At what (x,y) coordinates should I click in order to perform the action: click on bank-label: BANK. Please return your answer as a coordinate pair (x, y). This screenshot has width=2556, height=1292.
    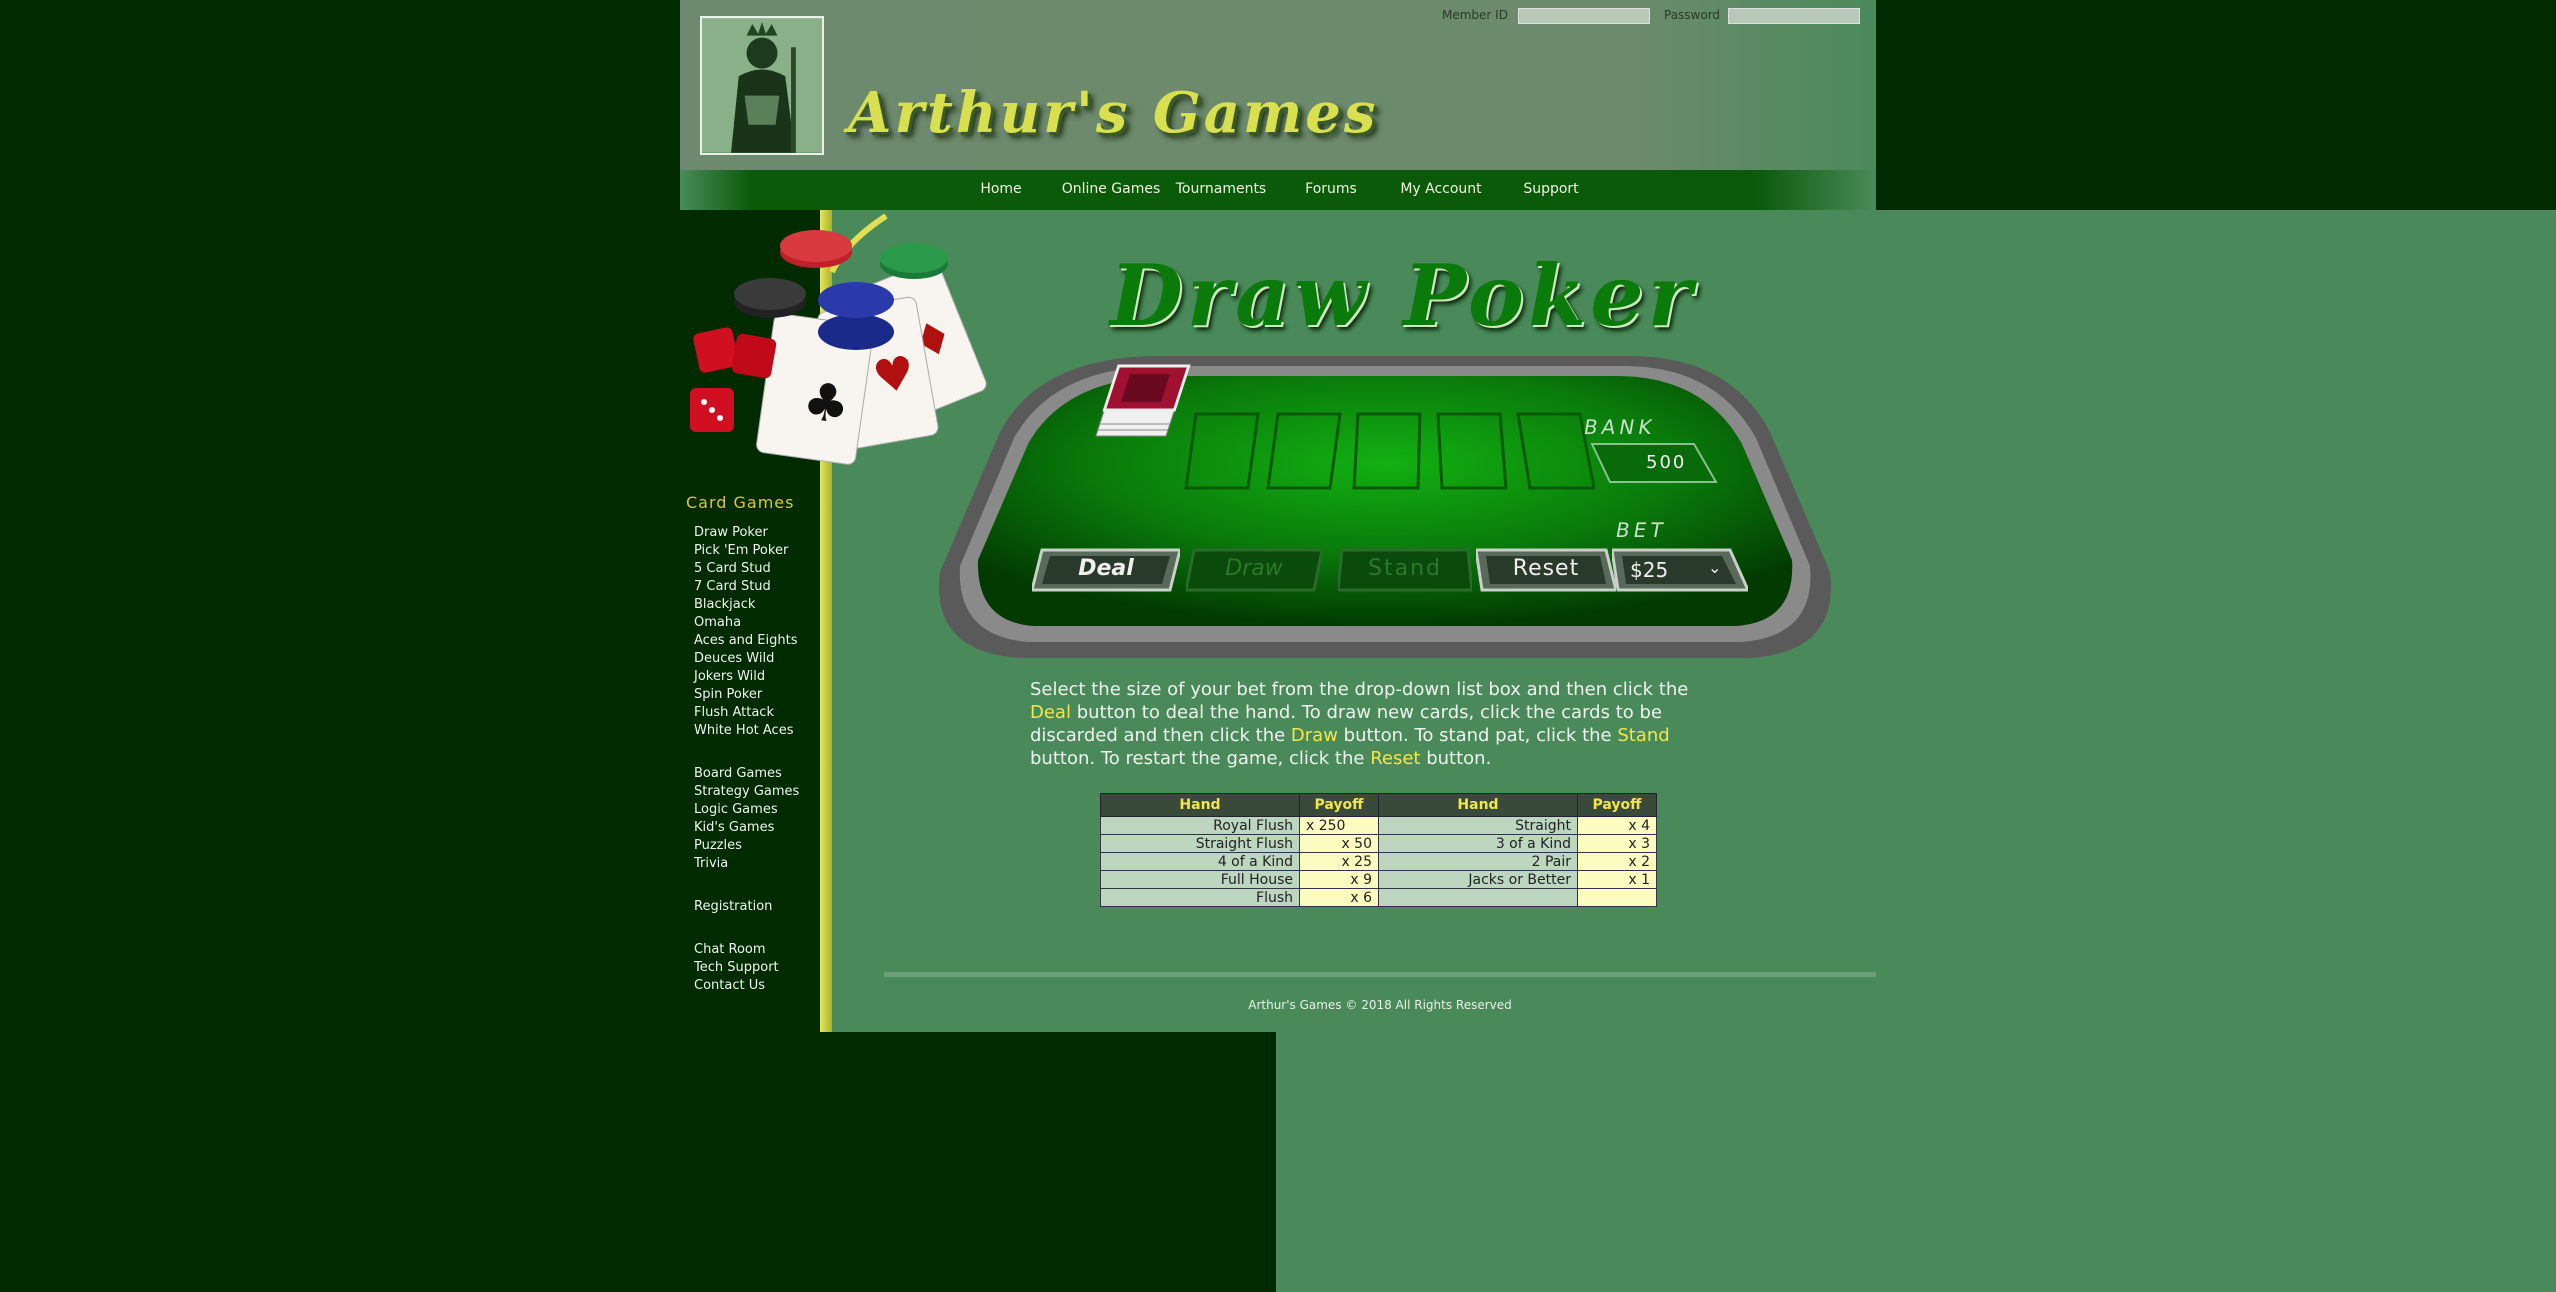
    Looking at the image, I should click on (1619, 427).